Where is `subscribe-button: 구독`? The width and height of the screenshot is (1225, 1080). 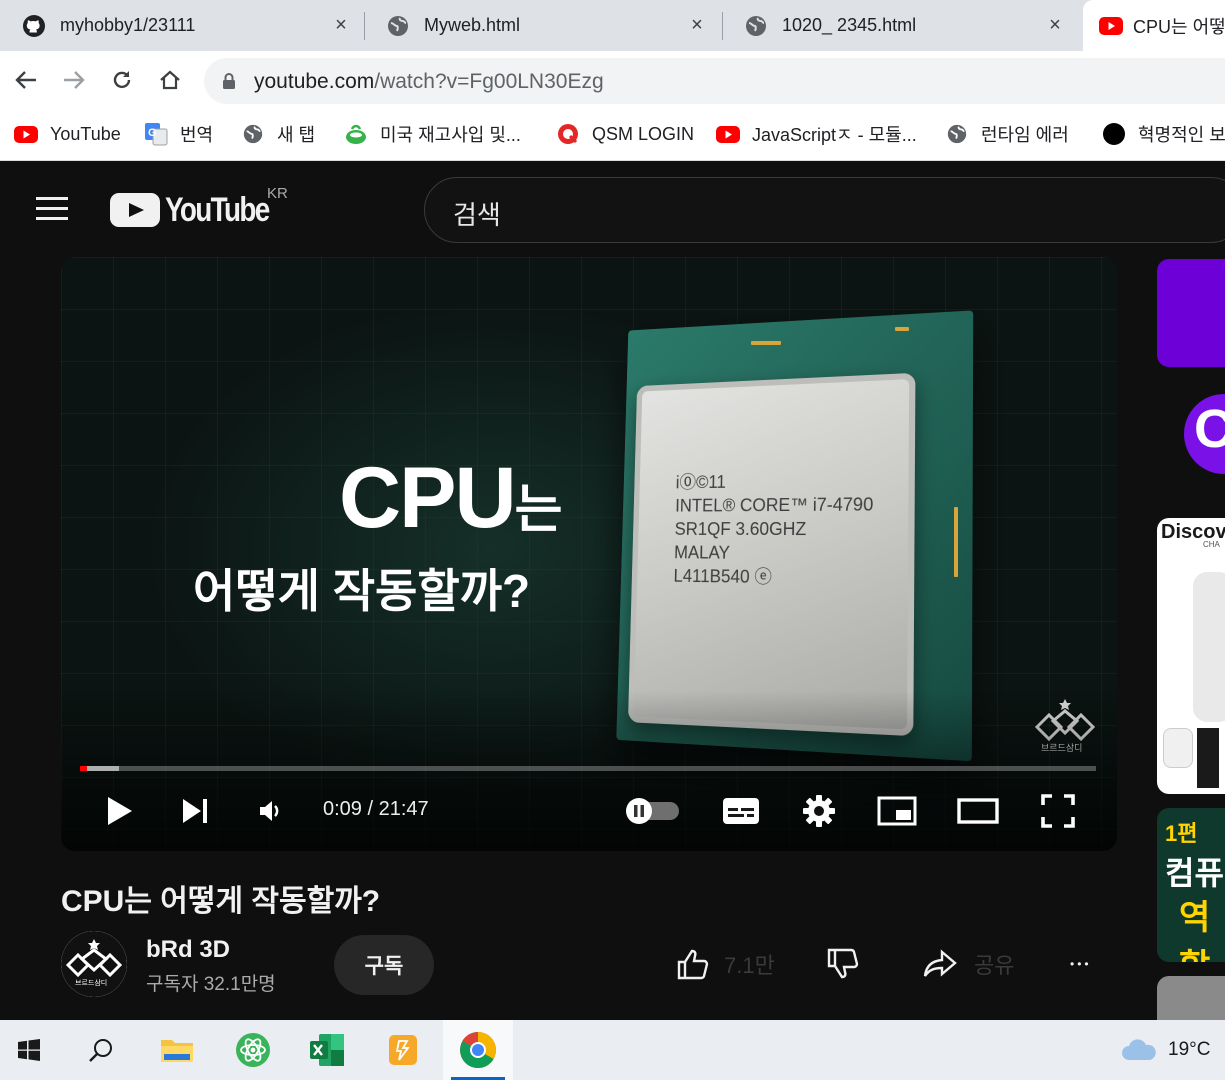 subscribe-button: 구독 is located at coordinates (384, 965).